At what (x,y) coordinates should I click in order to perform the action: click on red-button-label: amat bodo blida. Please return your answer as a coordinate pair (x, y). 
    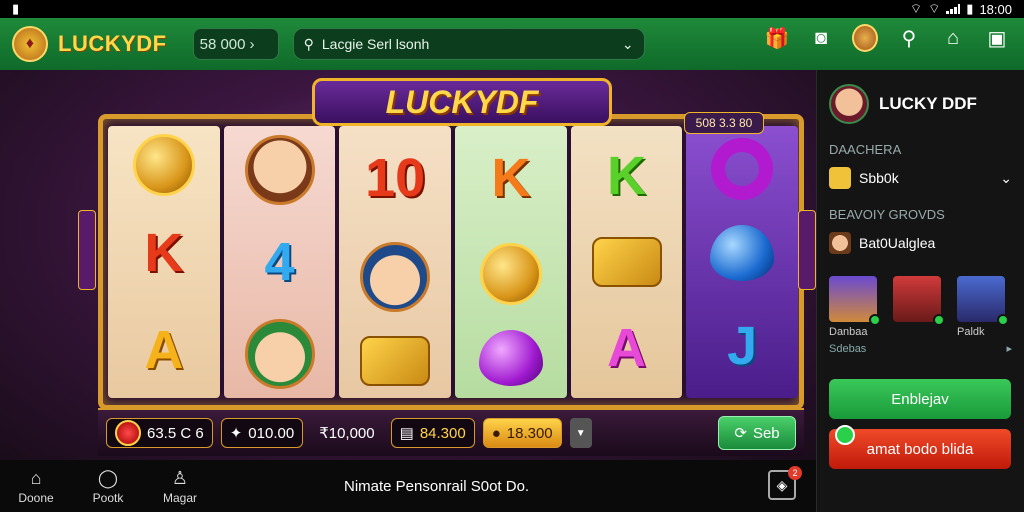
    Looking at the image, I should click on (920, 449).